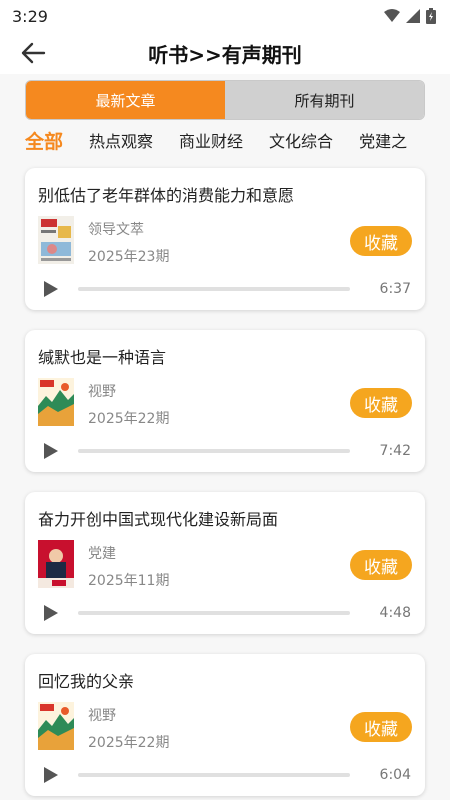  Describe the element at coordinates (431, 16) in the screenshot. I see `battery-icon` at that location.